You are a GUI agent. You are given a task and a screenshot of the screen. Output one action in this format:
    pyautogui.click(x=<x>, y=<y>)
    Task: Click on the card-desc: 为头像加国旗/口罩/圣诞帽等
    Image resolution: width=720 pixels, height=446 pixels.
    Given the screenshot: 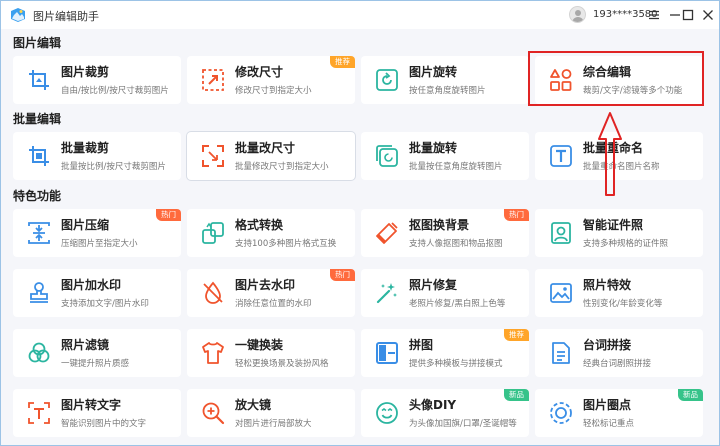 What is the action you would take?
    pyautogui.click(x=463, y=424)
    